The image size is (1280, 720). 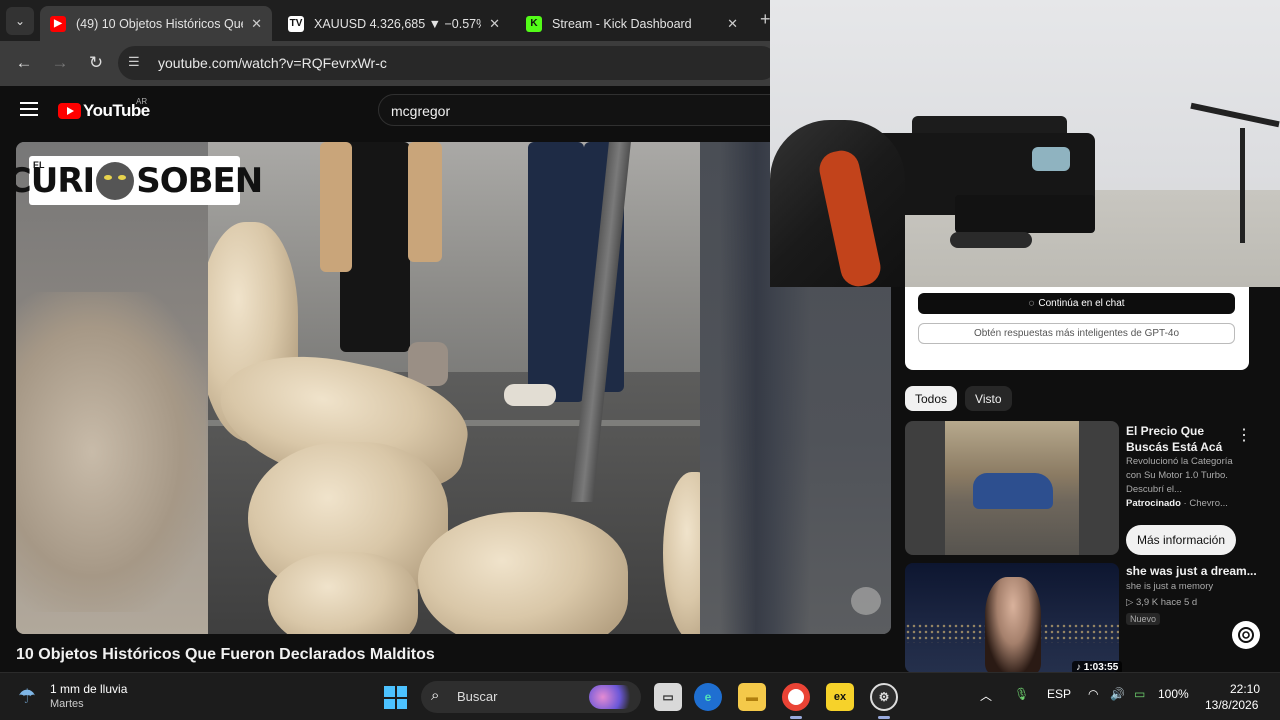 I want to click on recommended-thumbnail, so click(x=1012, y=618).